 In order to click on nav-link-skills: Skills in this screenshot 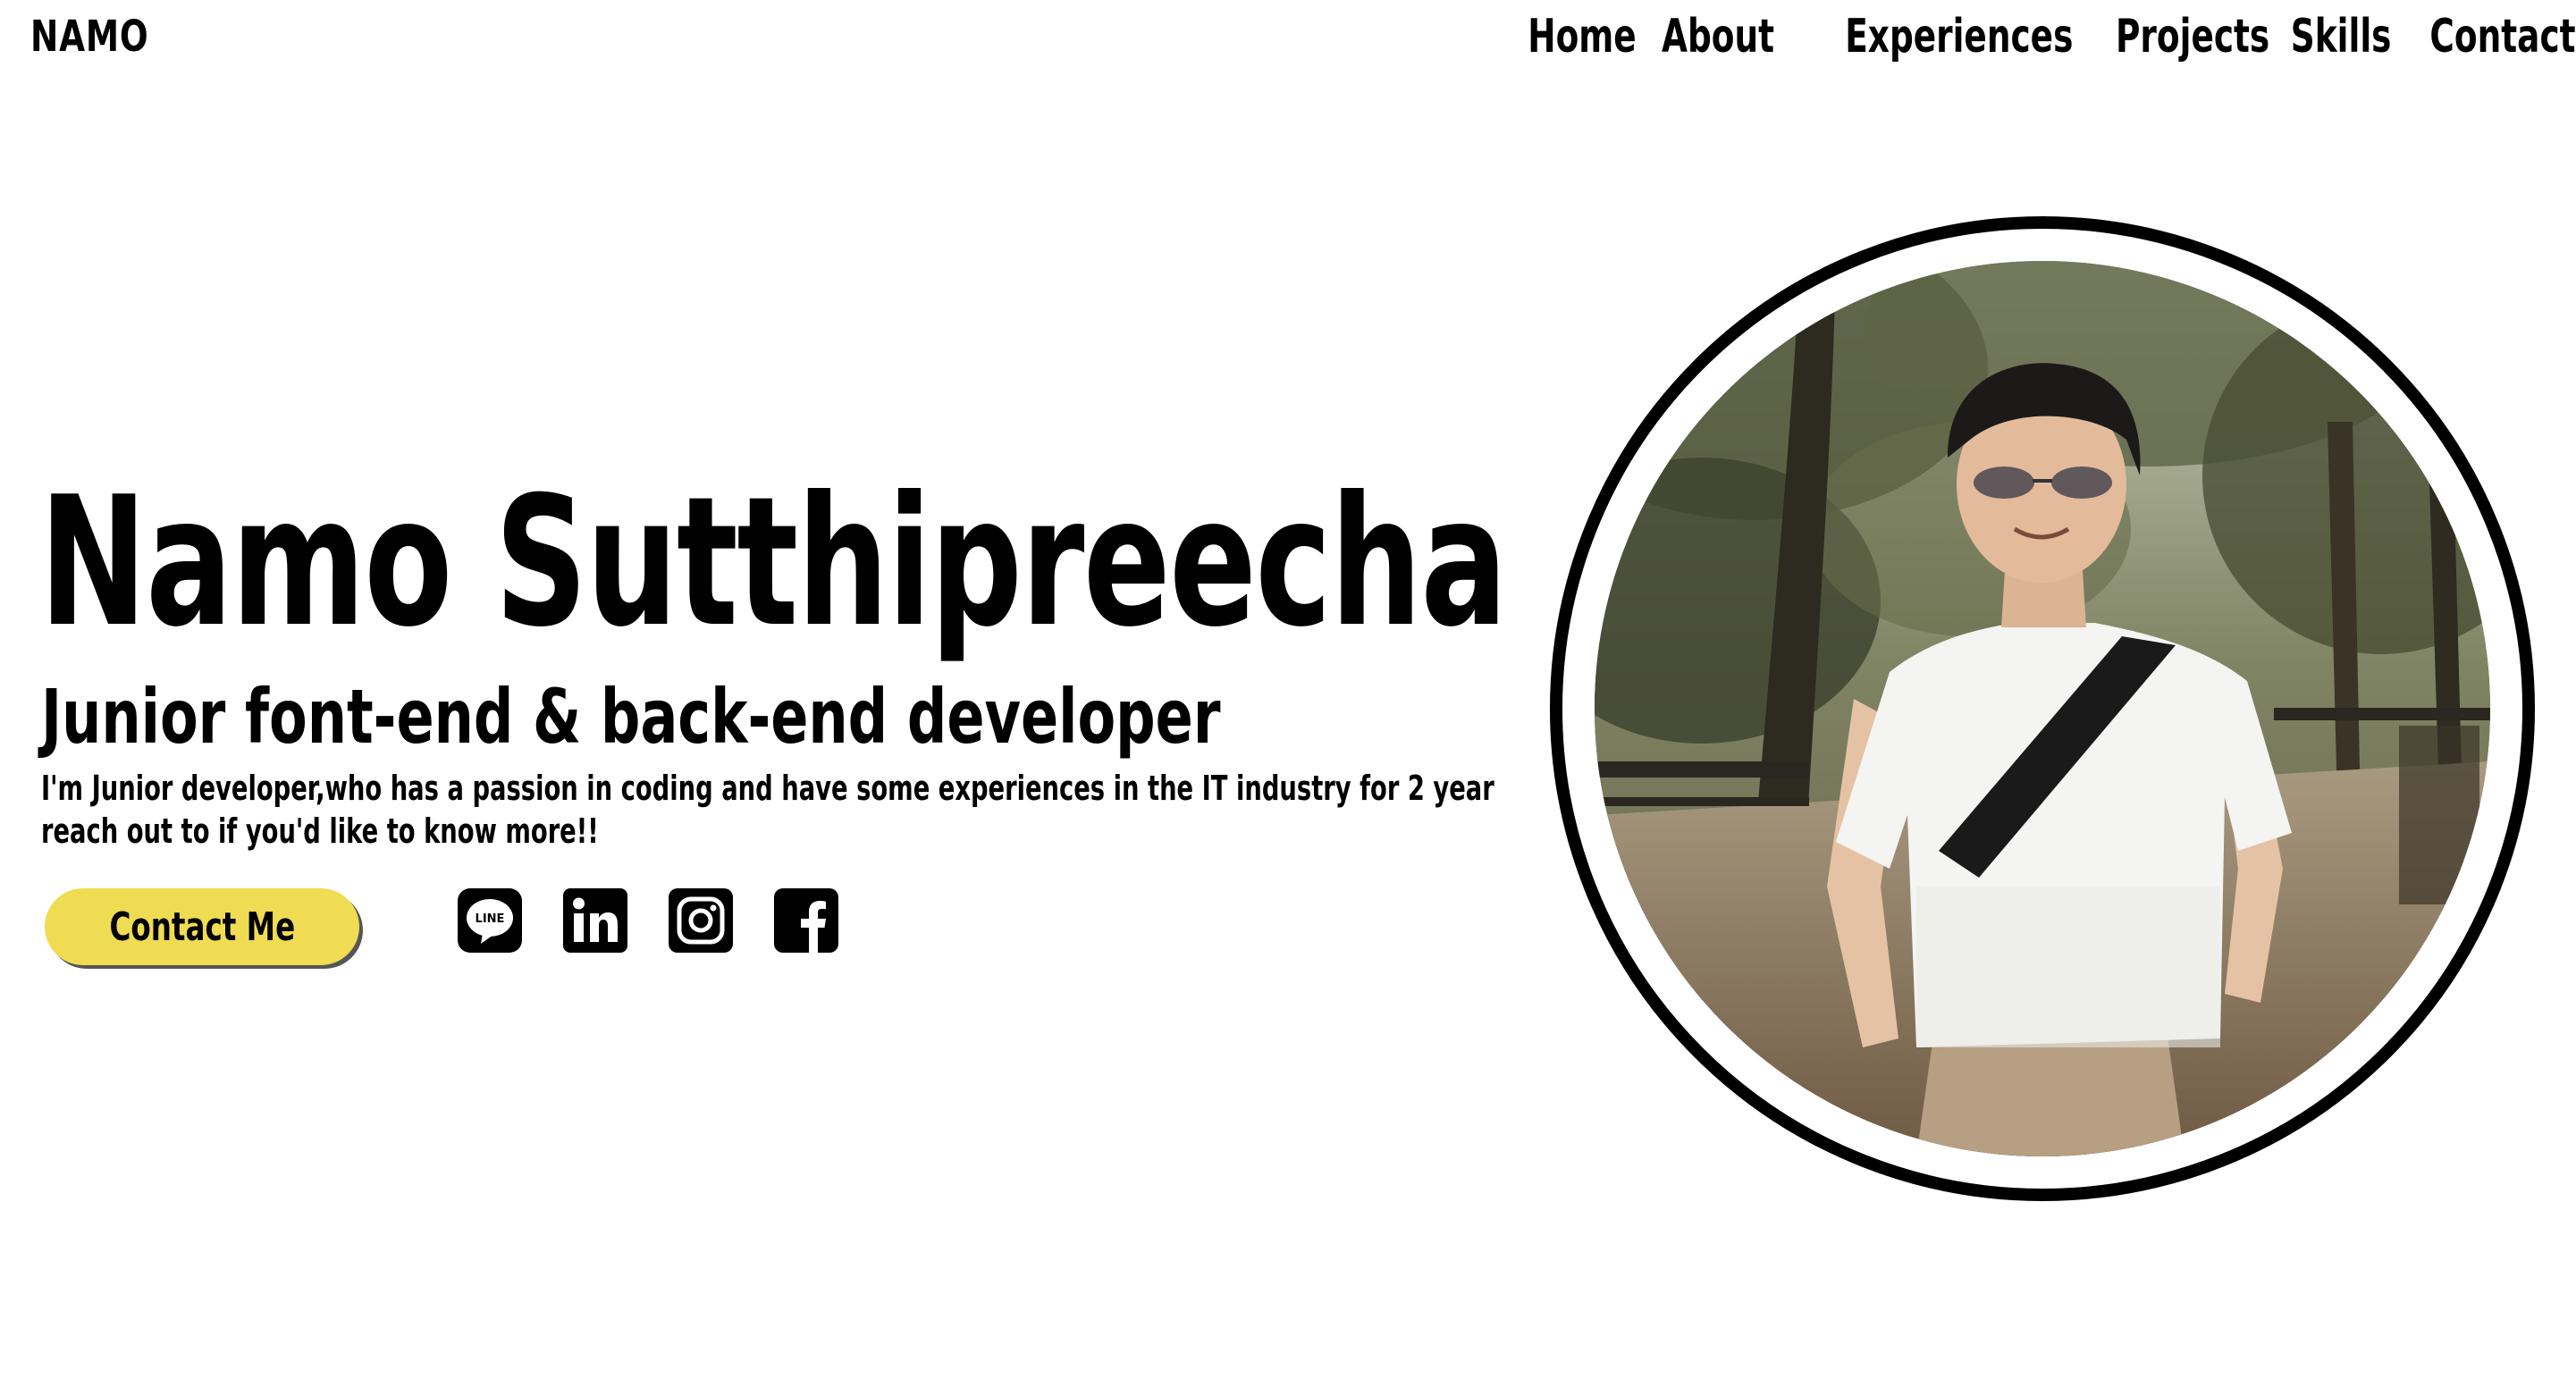, I will do `click(2341, 36)`.